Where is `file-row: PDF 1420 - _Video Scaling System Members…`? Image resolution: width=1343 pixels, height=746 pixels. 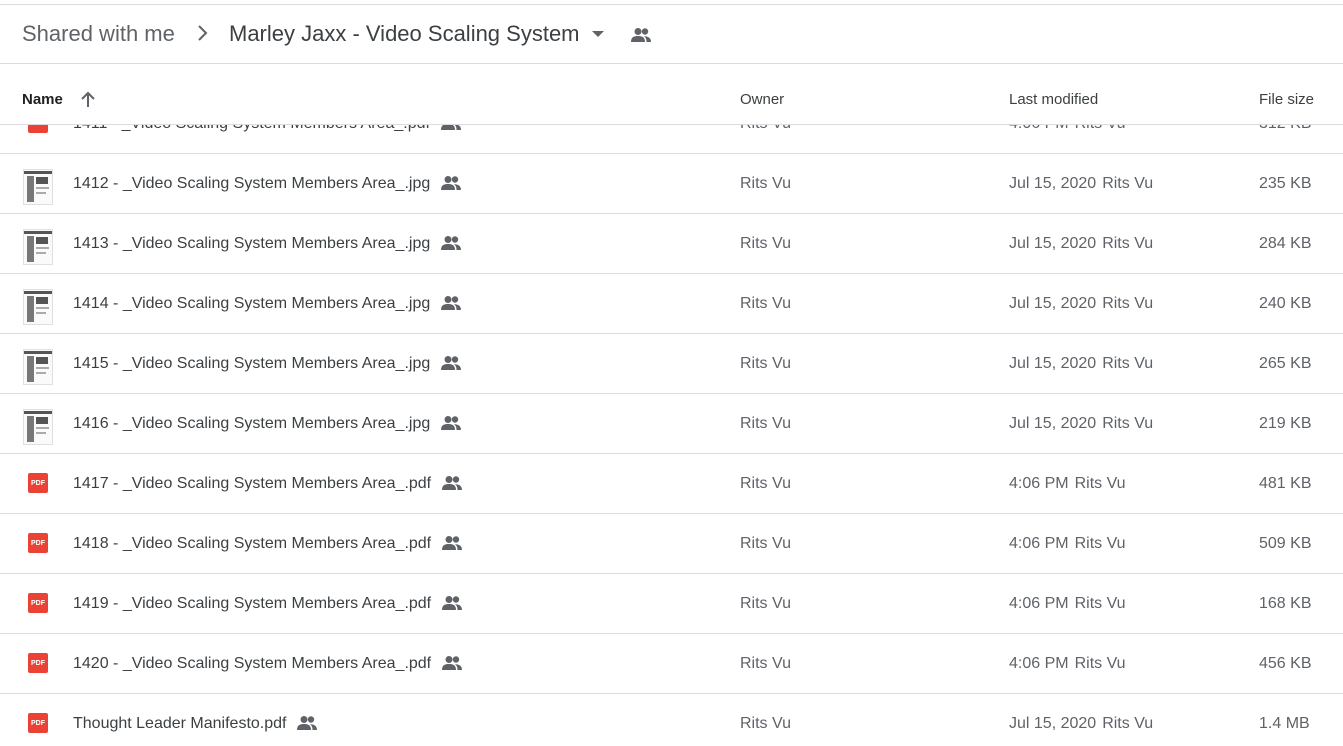
file-row: PDF 1420 - _Video Scaling System Members… is located at coordinates (671, 664).